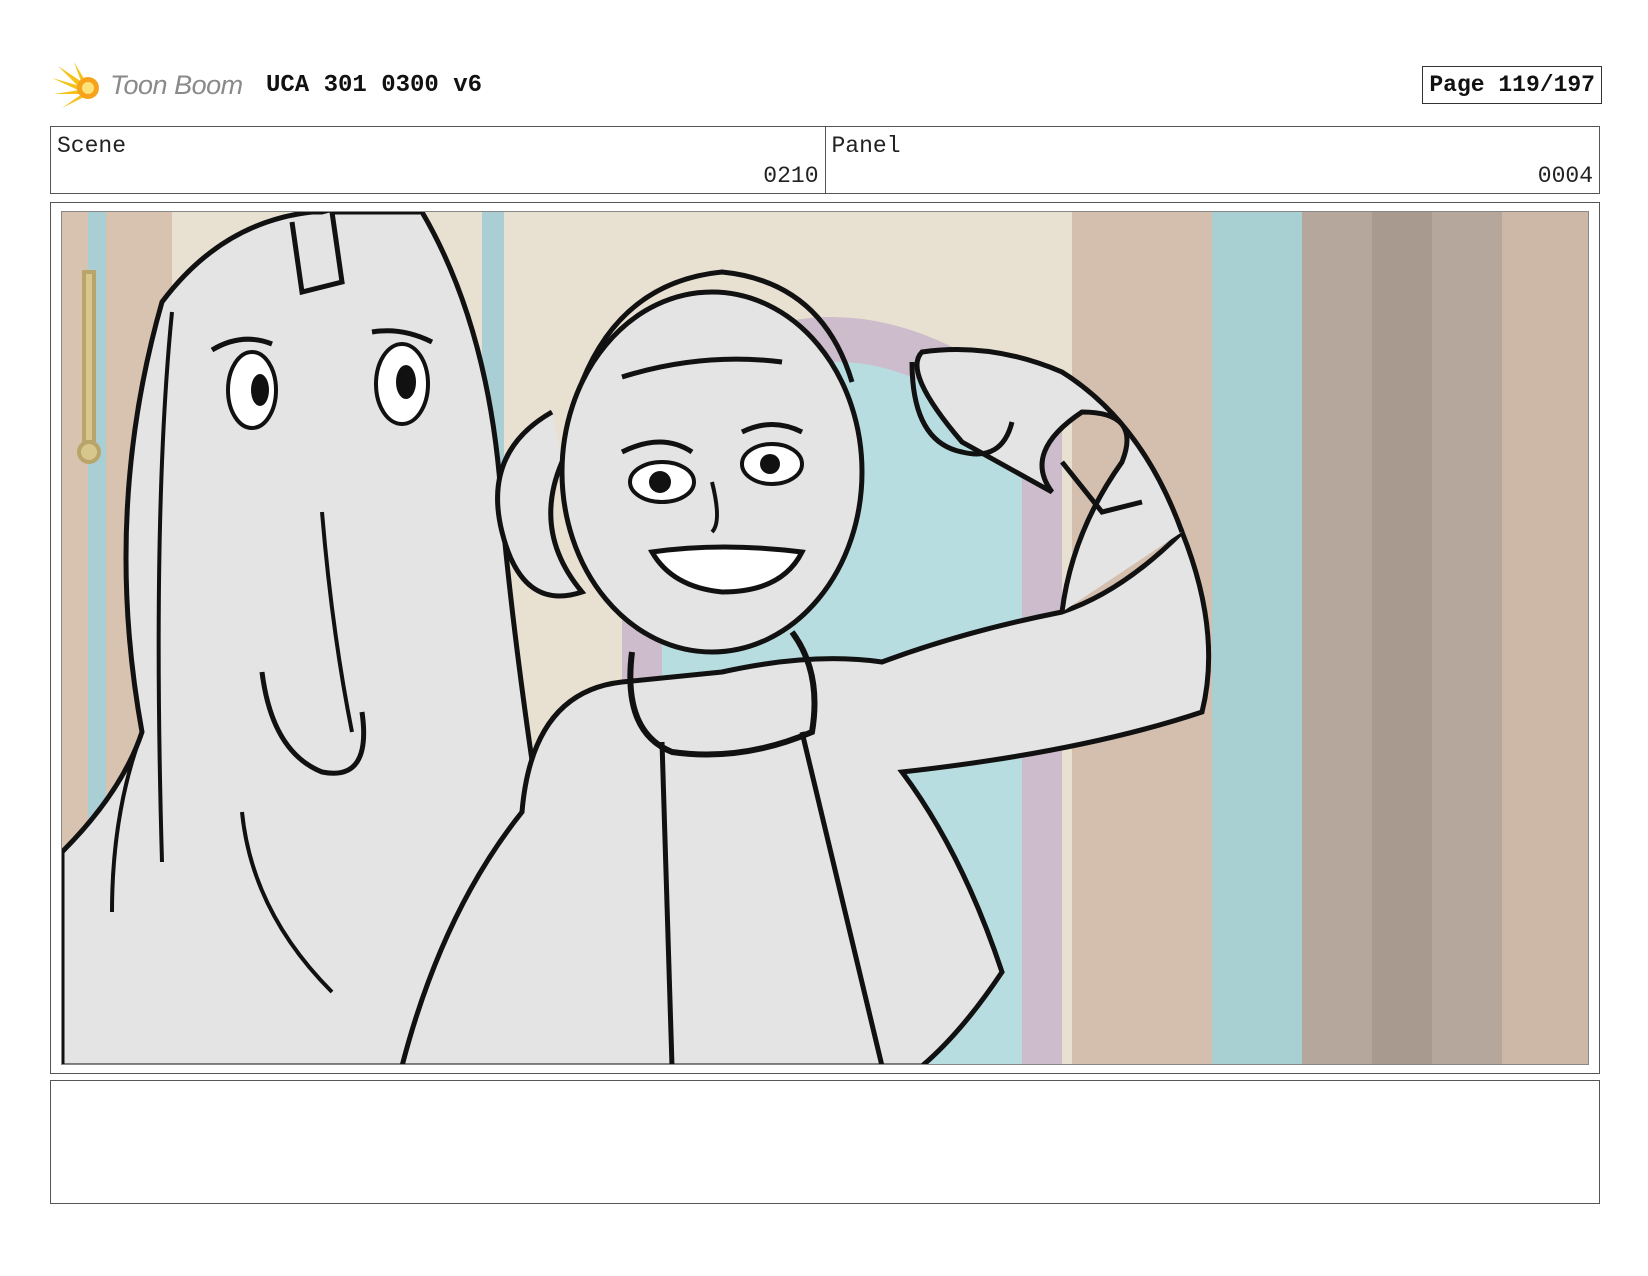 The height and width of the screenshot is (1276, 1648). What do you see at coordinates (1565, 176) in the screenshot?
I see `panel-value: 0004` at bounding box center [1565, 176].